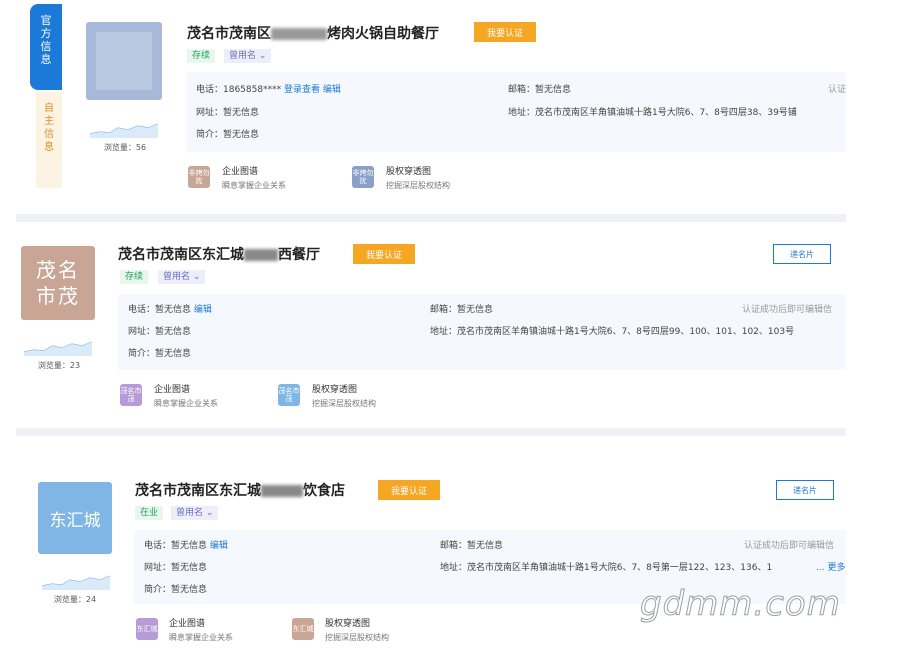 This screenshot has height=665, width=911. I want to click on company-logo, so click(124, 61).